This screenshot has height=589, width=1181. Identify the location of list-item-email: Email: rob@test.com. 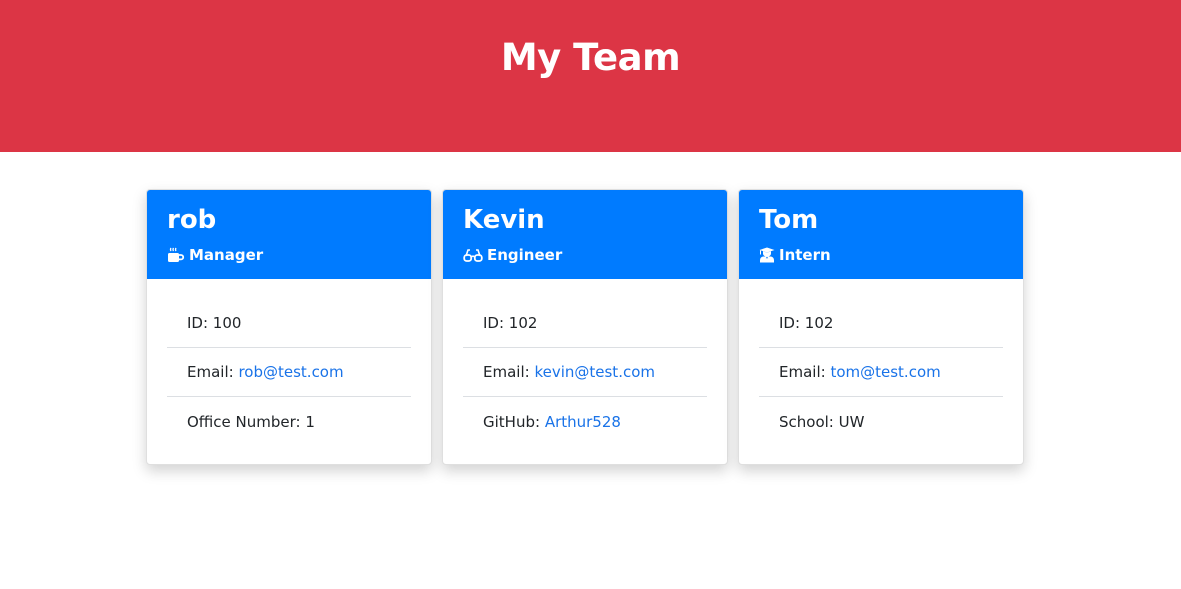
(289, 372).